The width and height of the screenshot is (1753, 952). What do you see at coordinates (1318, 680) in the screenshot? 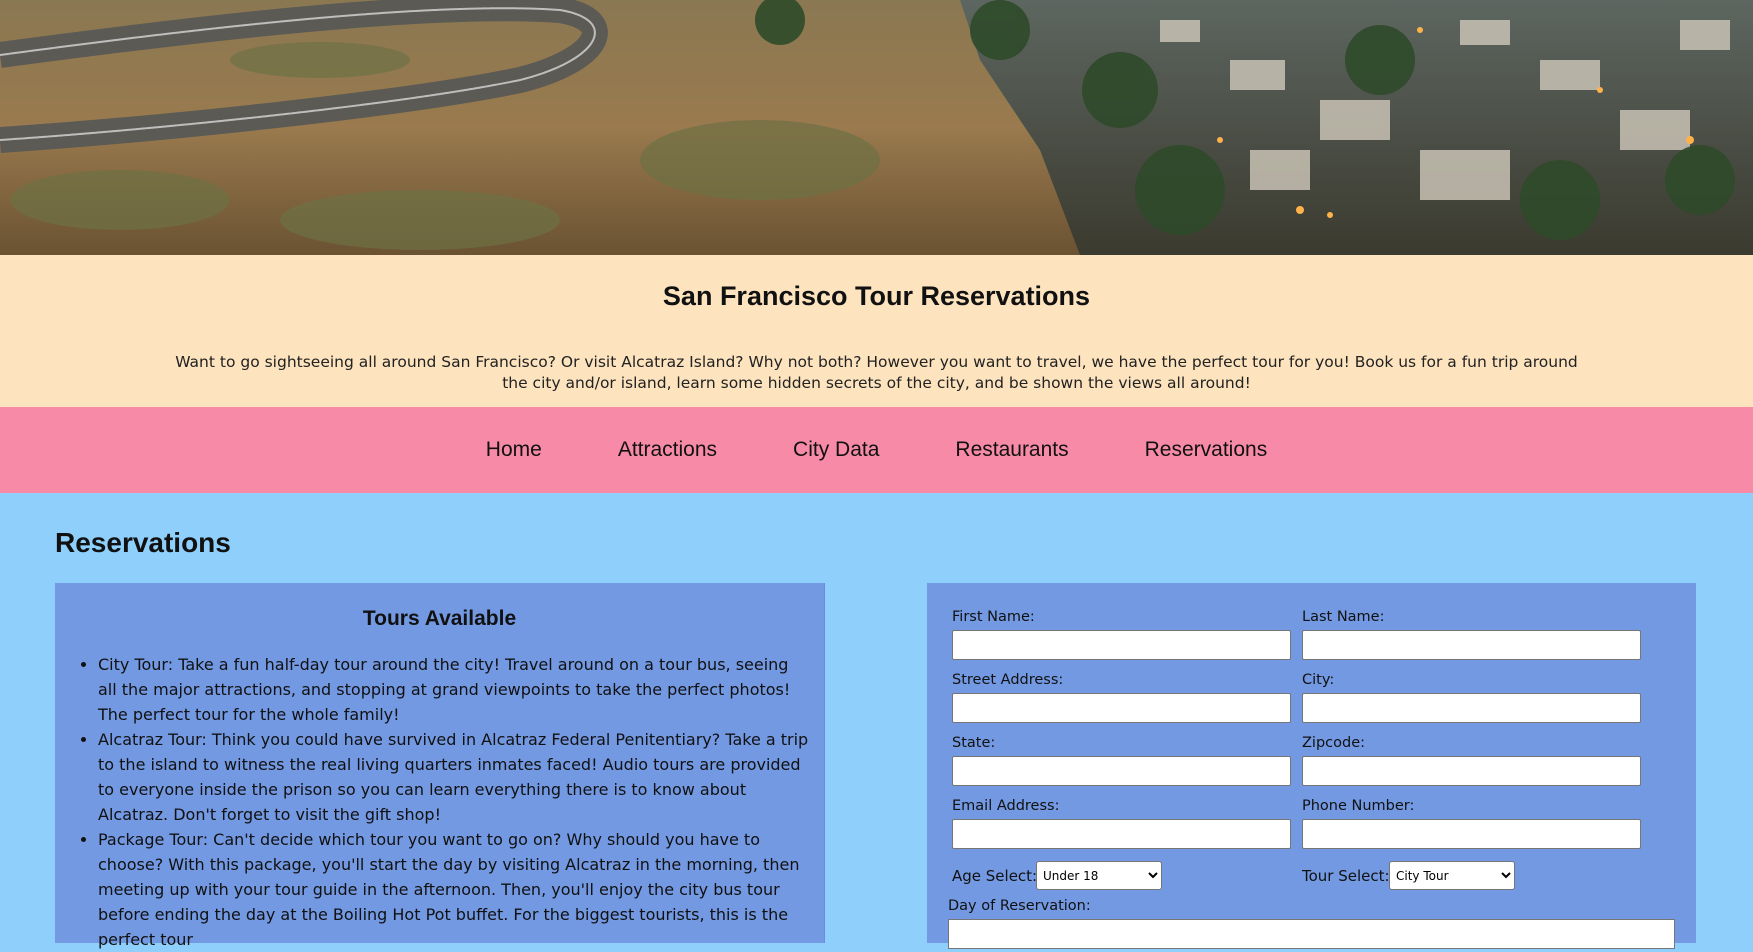
I see `city-label: City:` at bounding box center [1318, 680].